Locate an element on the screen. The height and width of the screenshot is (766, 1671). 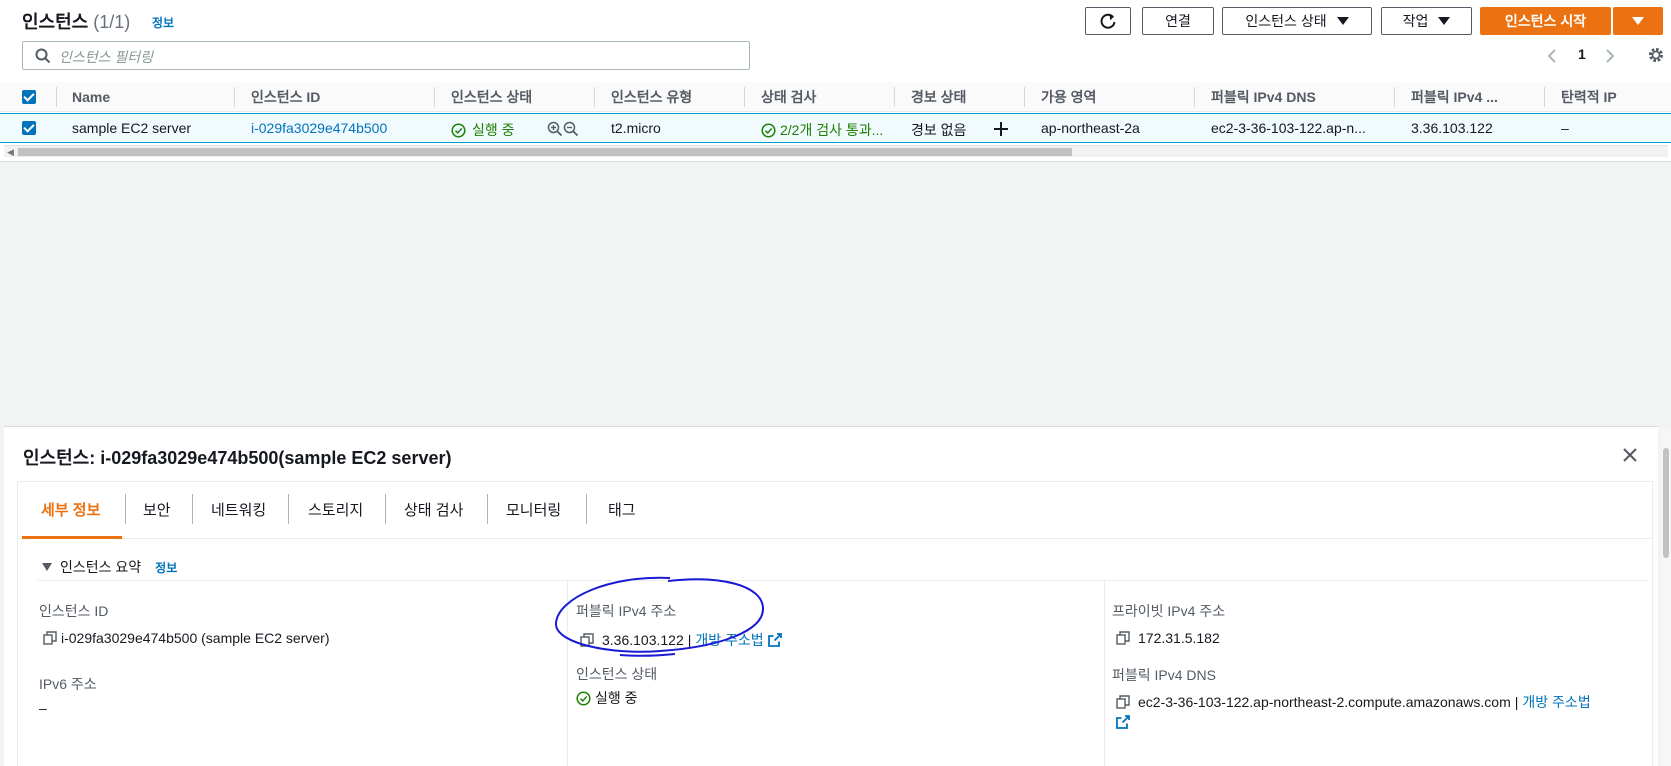
zoom-out-icon is located at coordinates (571, 129).